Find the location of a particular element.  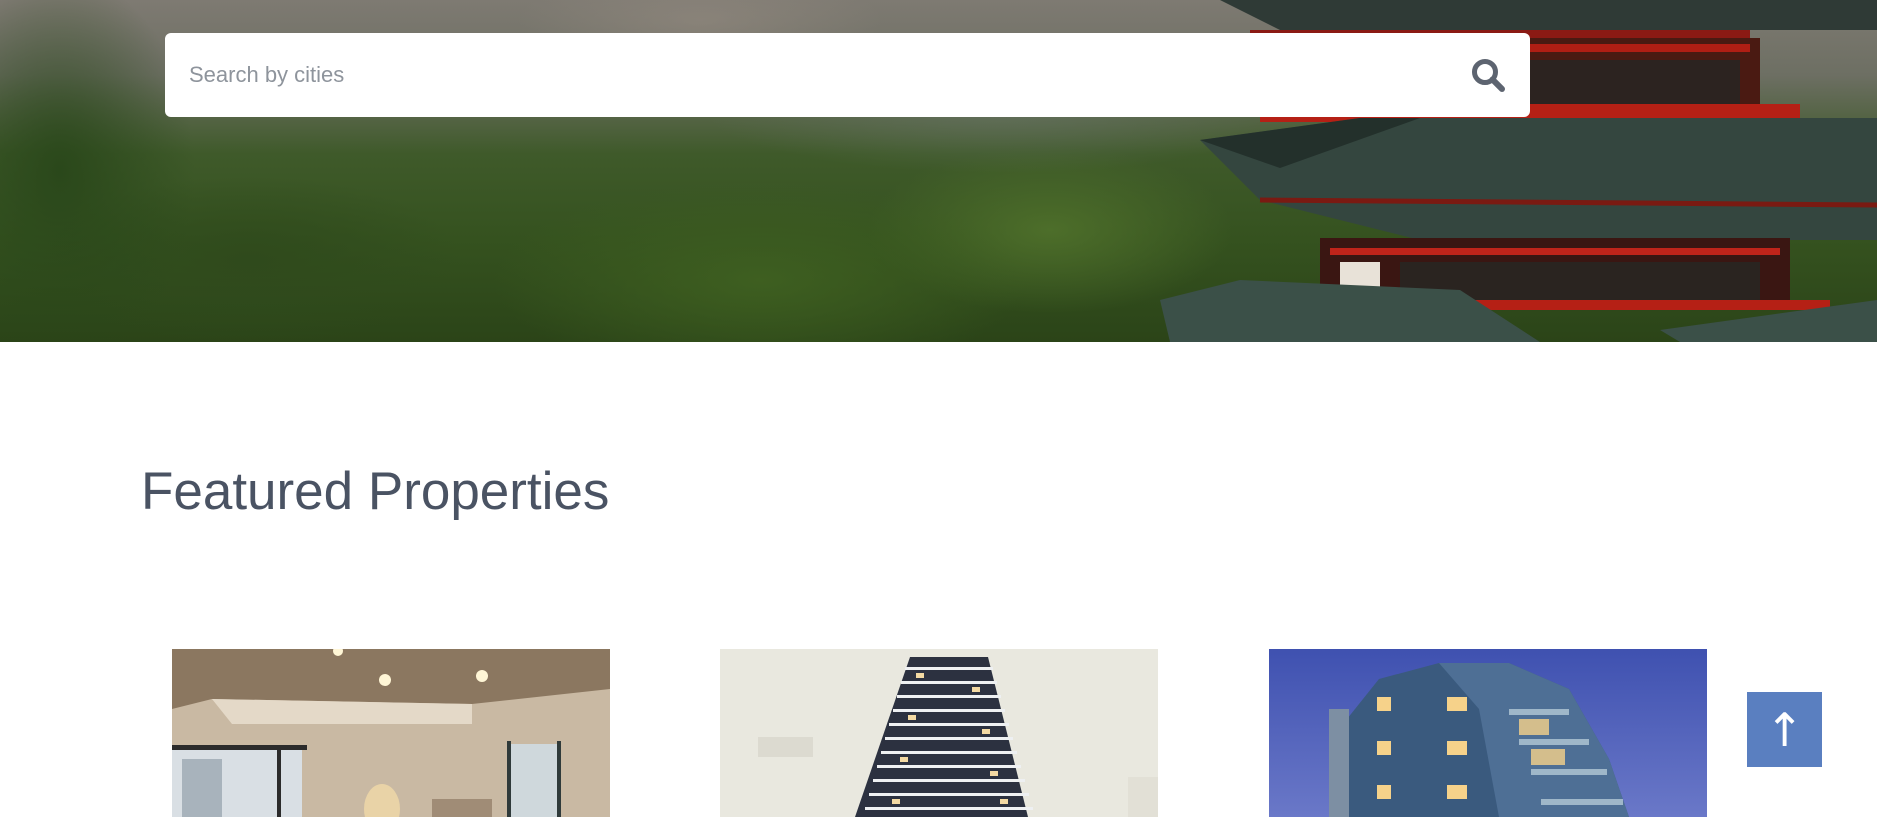

search-bar is located at coordinates (847, 75).